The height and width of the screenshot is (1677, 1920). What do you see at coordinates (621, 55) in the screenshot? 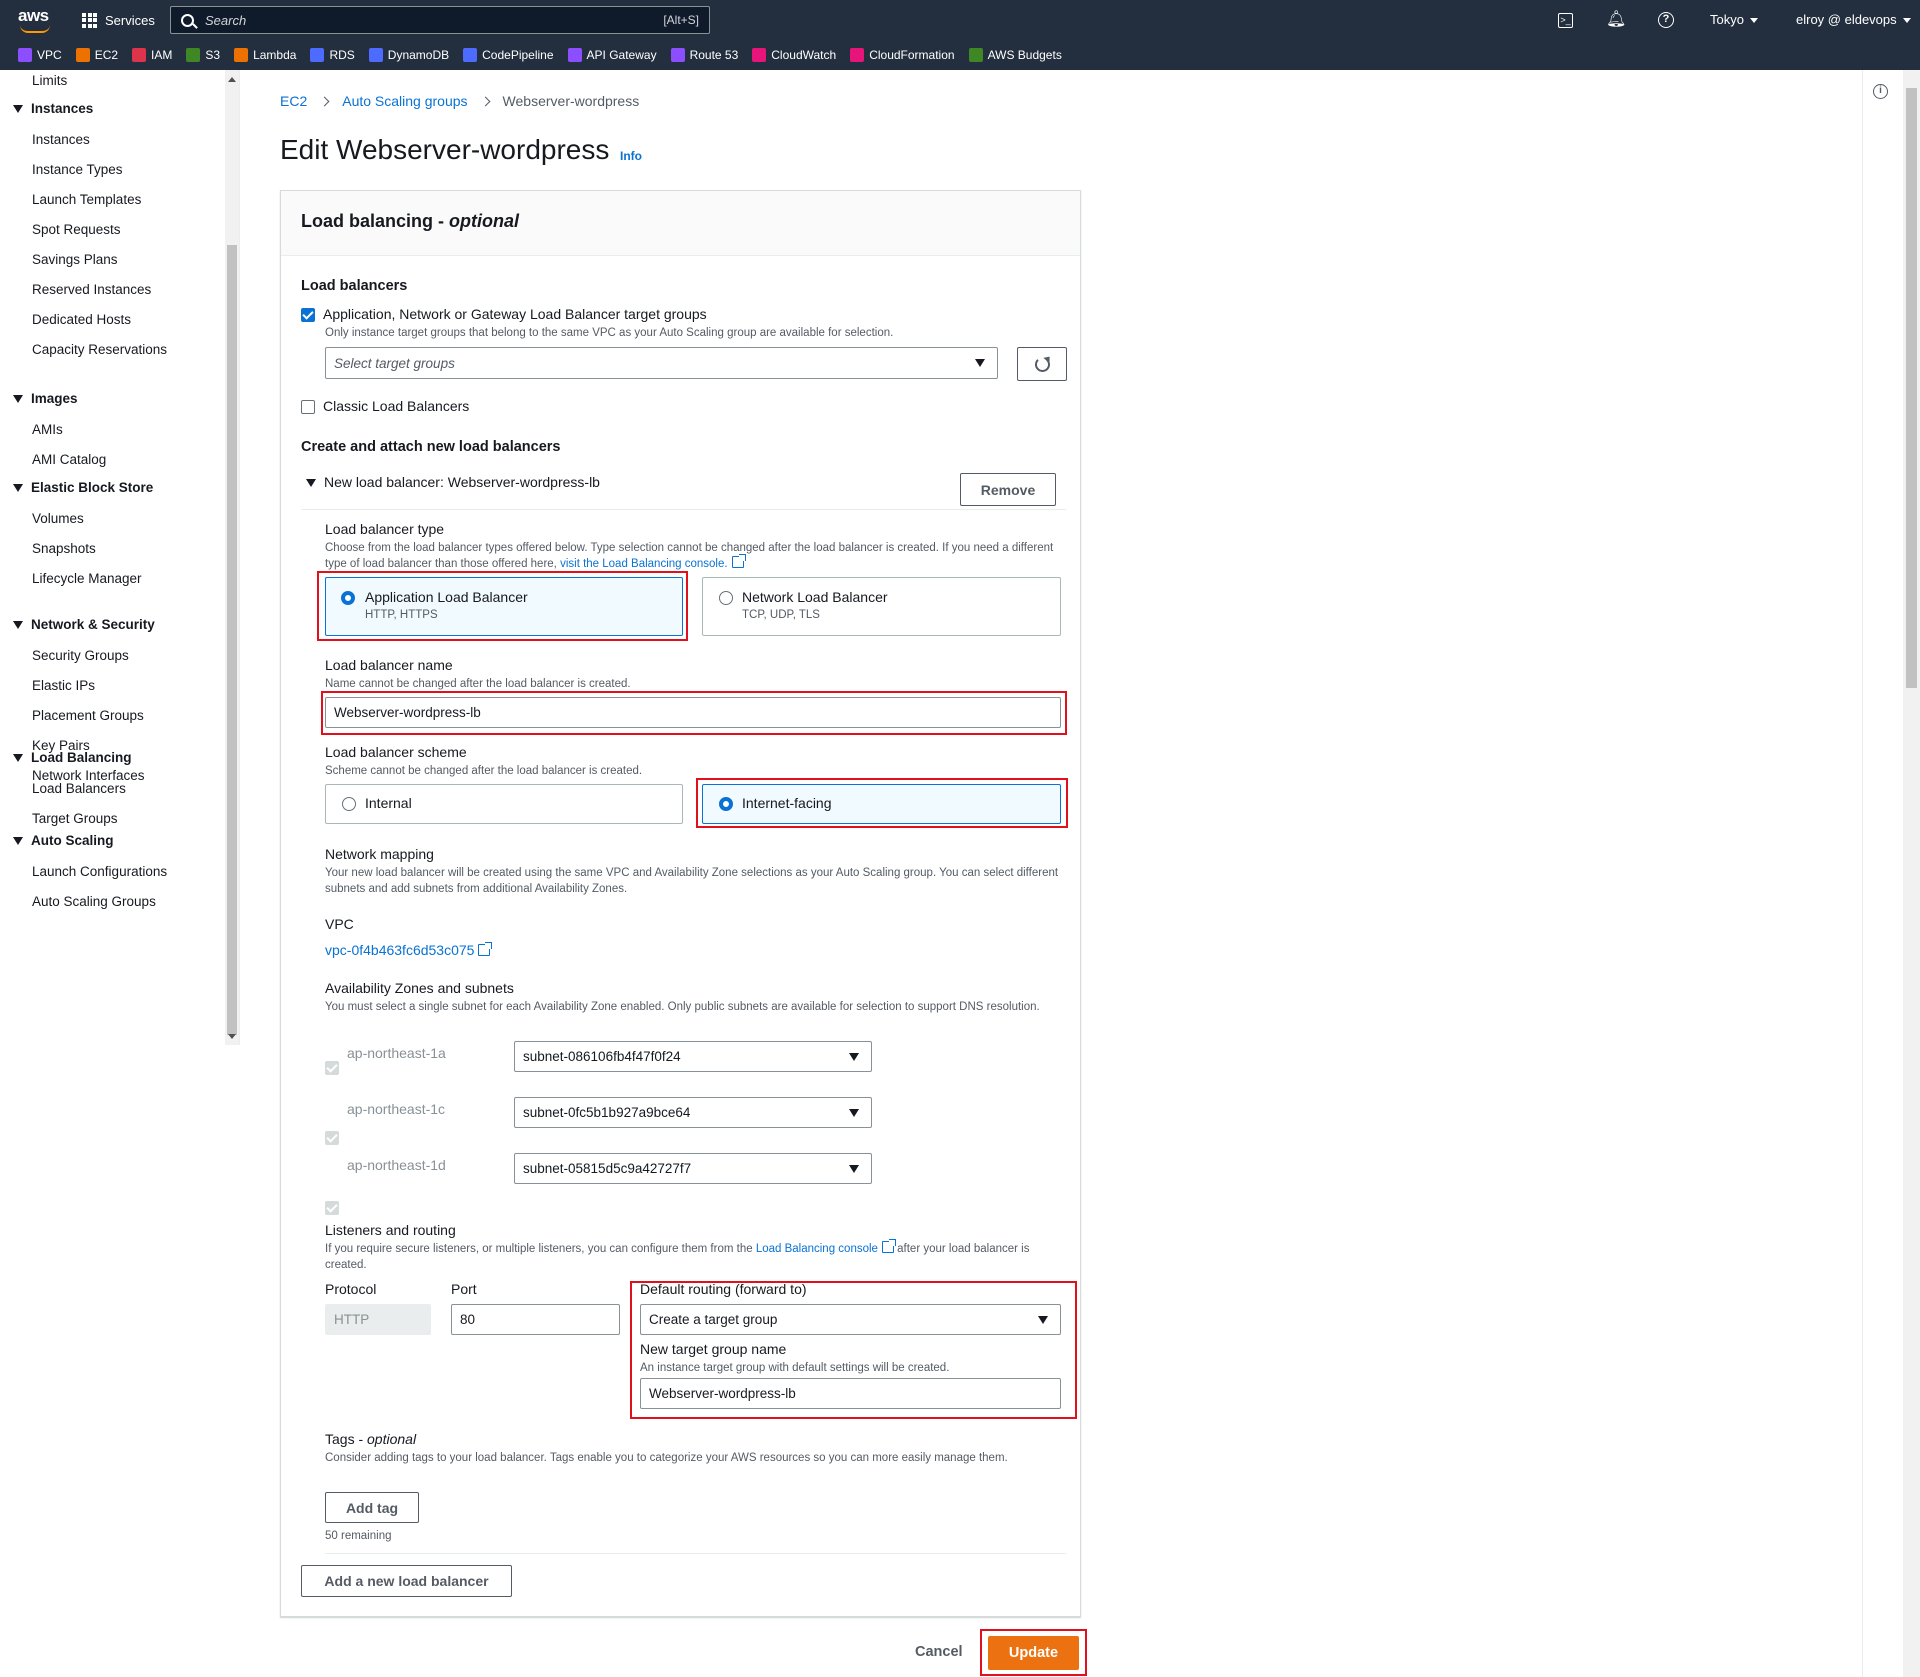
I see `favorite-label: API Gateway` at bounding box center [621, 55].